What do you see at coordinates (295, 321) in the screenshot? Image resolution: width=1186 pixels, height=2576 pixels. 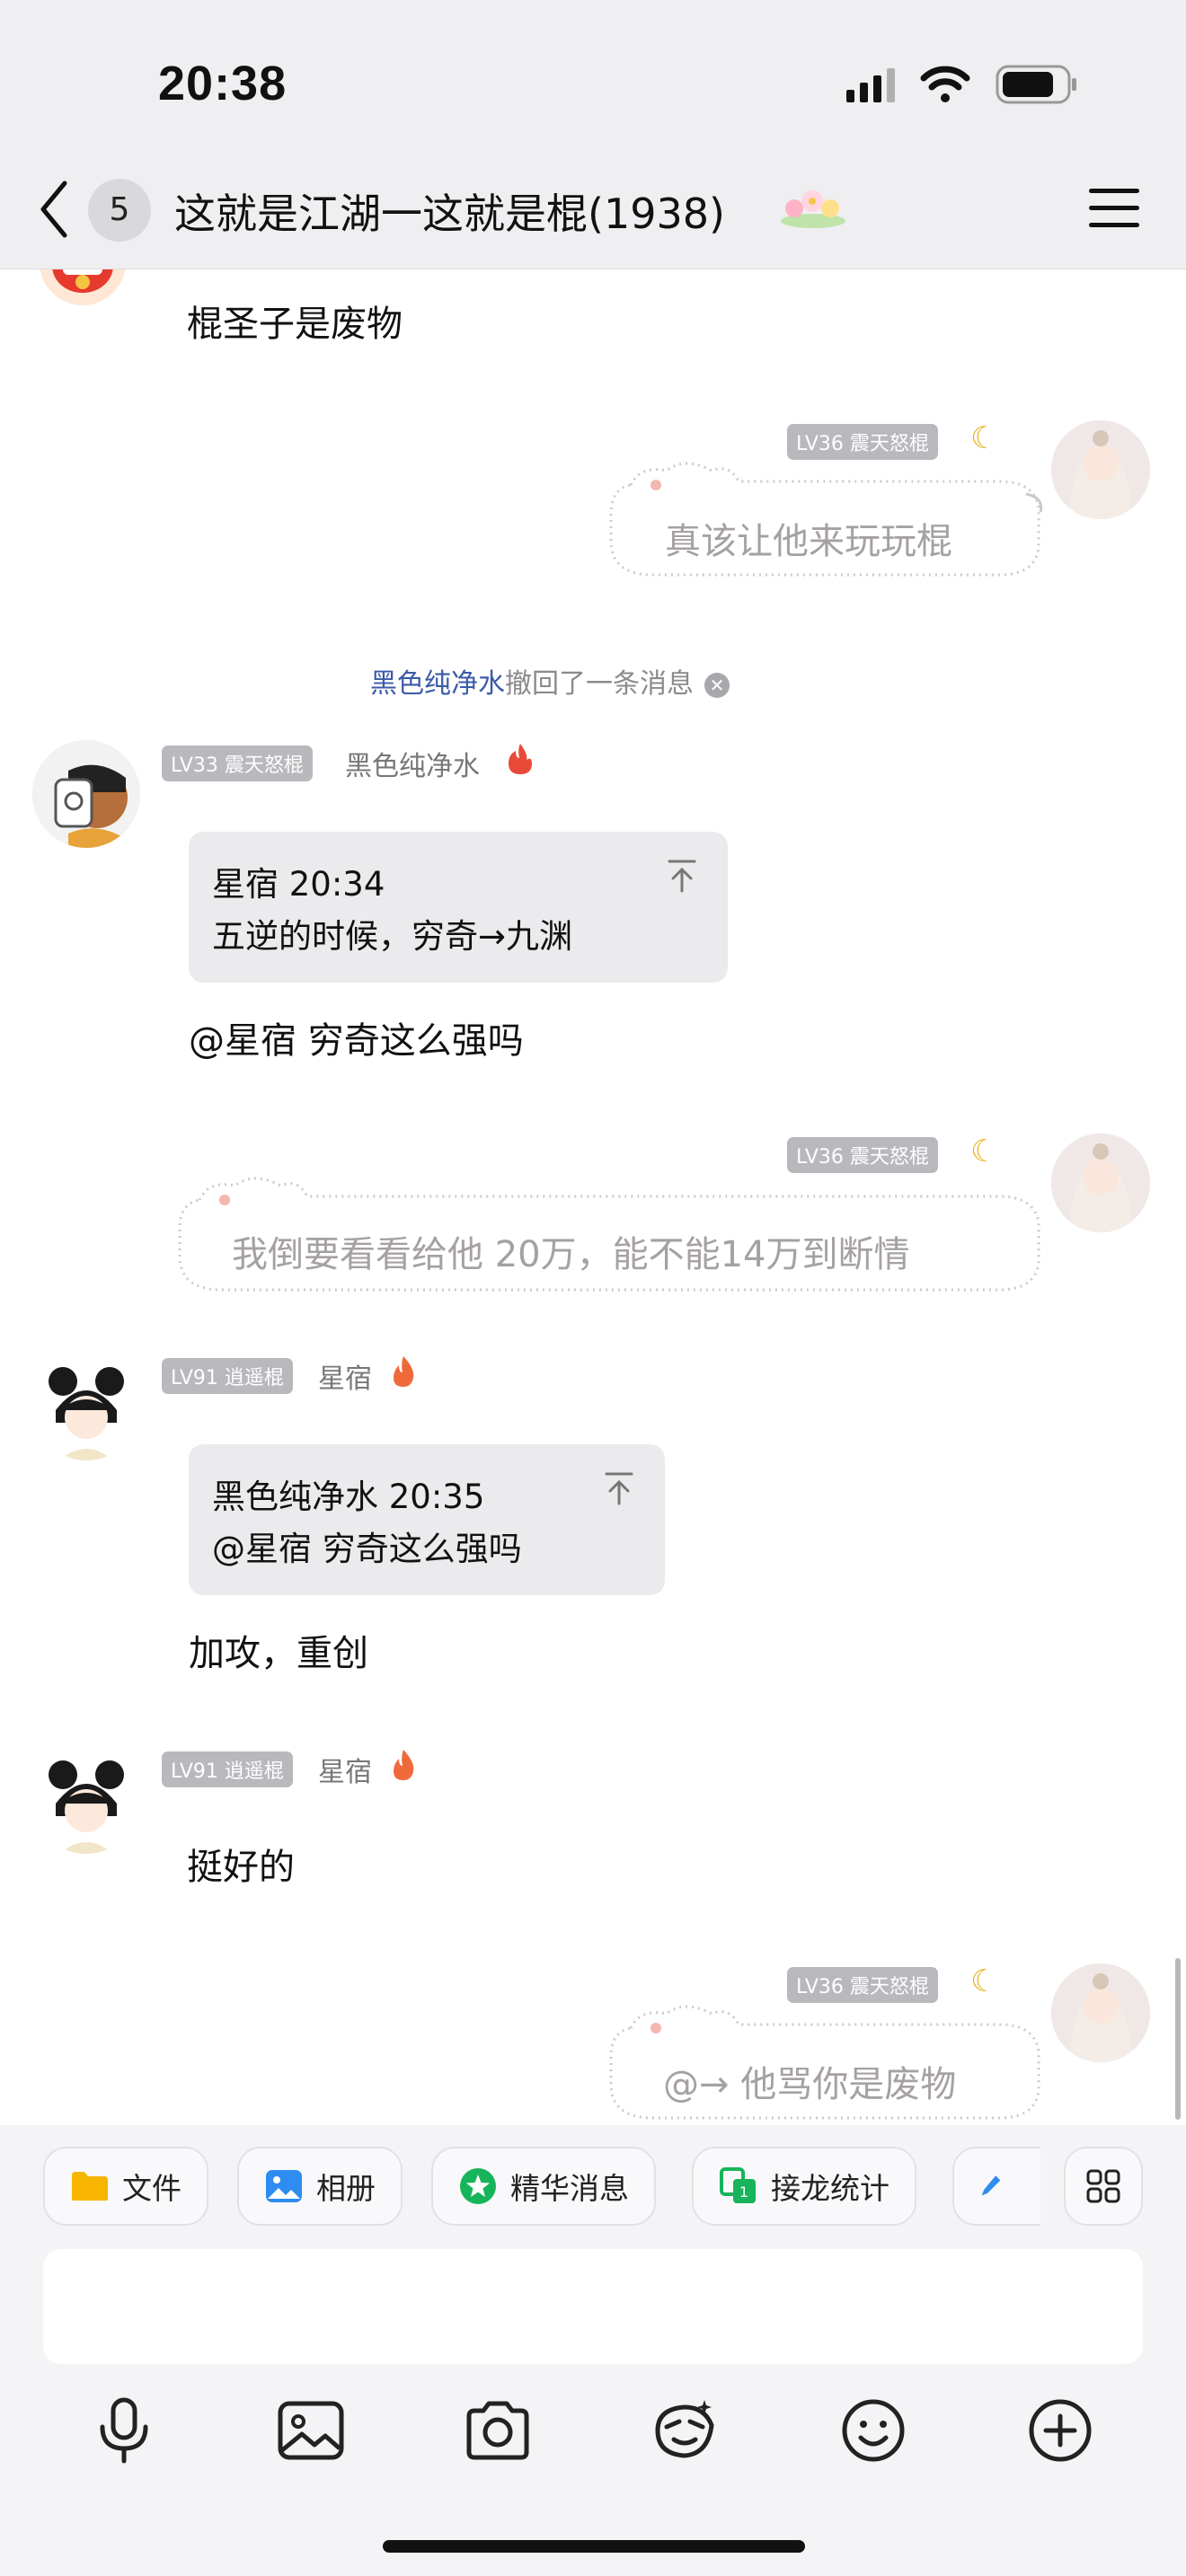 I see `message-text: 棍圣子是废物` at bounding box center [295, 321].